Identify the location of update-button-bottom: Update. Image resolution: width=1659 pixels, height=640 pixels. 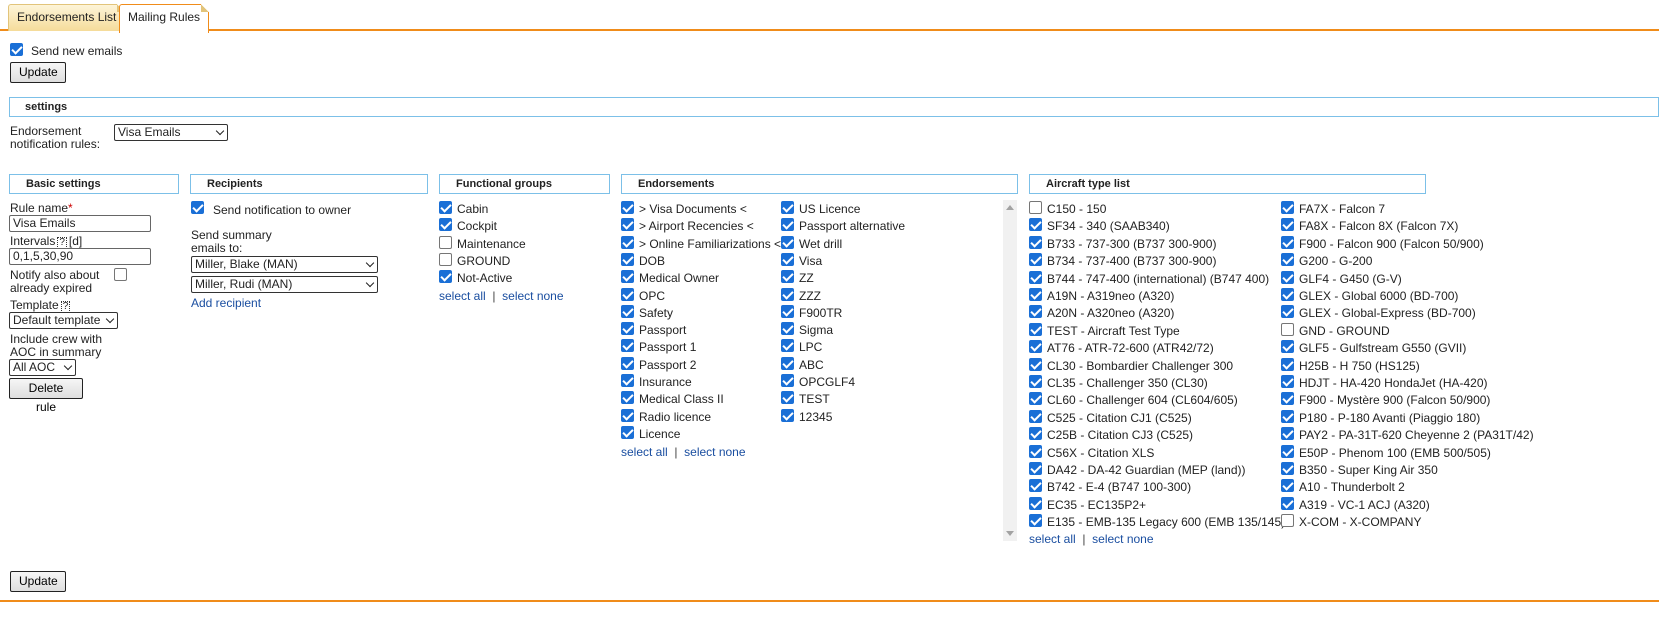
(38, 581).